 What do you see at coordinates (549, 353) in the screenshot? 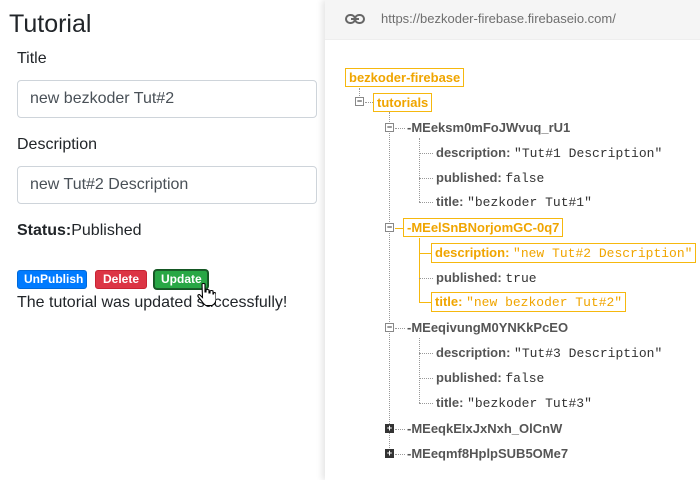
I see `field-description: description: "Tut#3 Description"` at bounding box center [549, 353].